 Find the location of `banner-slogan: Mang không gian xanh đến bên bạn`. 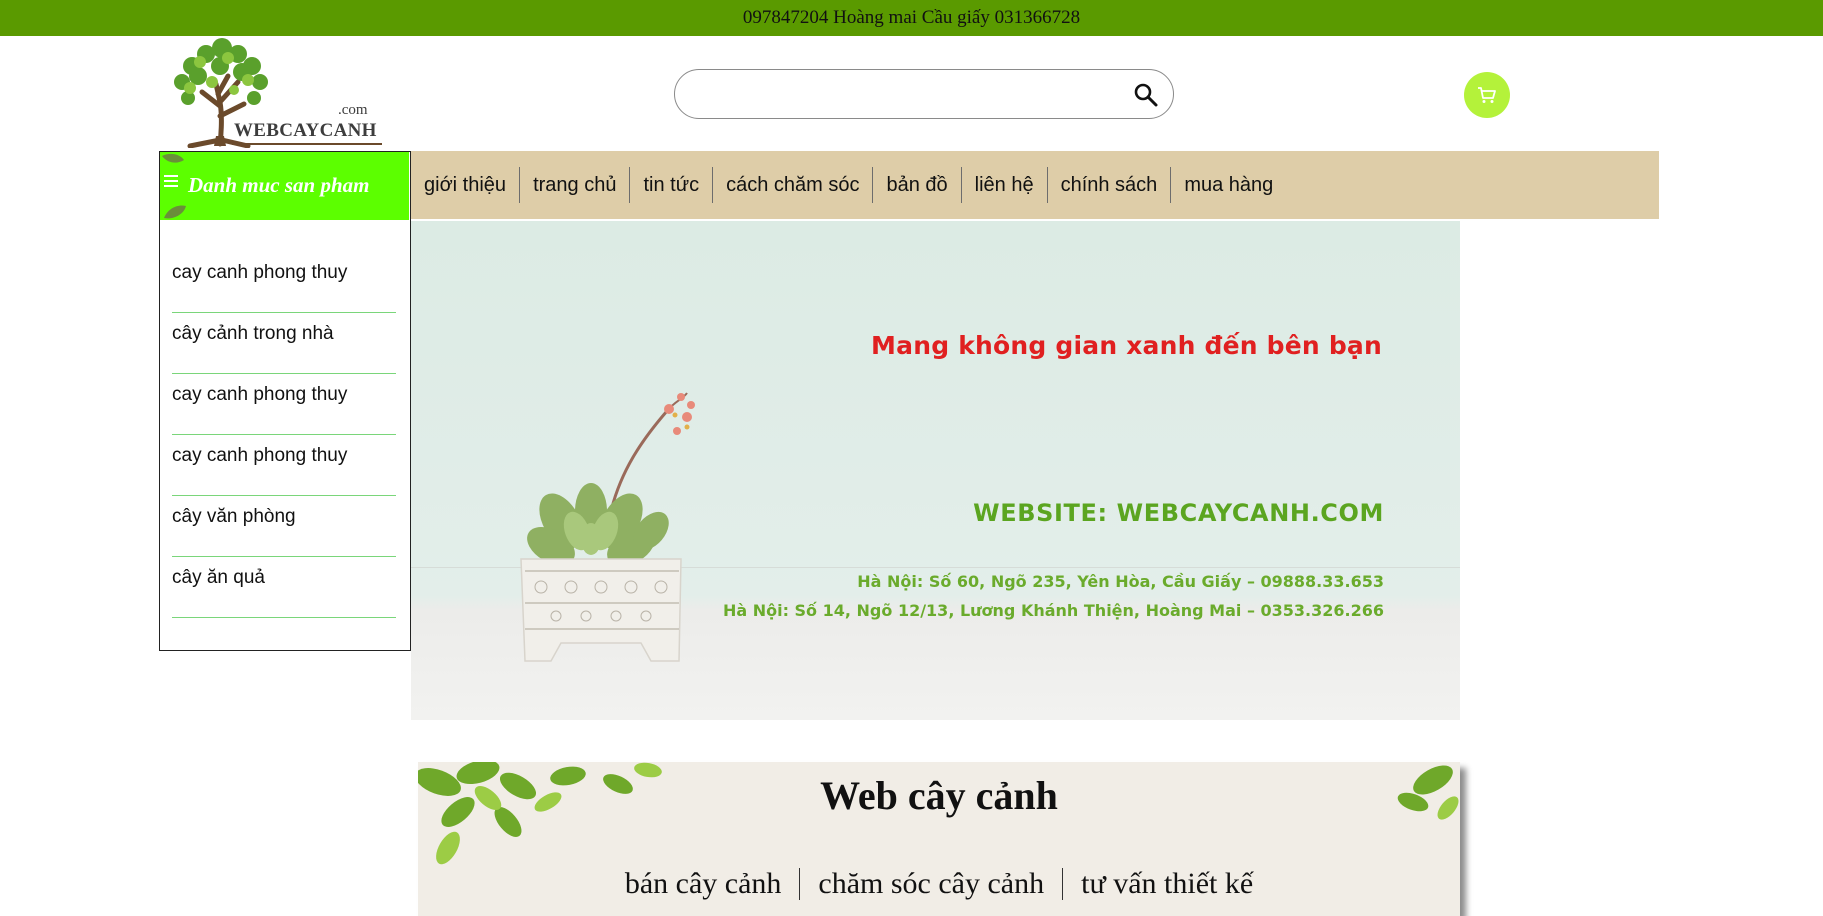

banner-slogan: Mang không gian xanh đến bên bạn is located at coordinates (1126, 345).